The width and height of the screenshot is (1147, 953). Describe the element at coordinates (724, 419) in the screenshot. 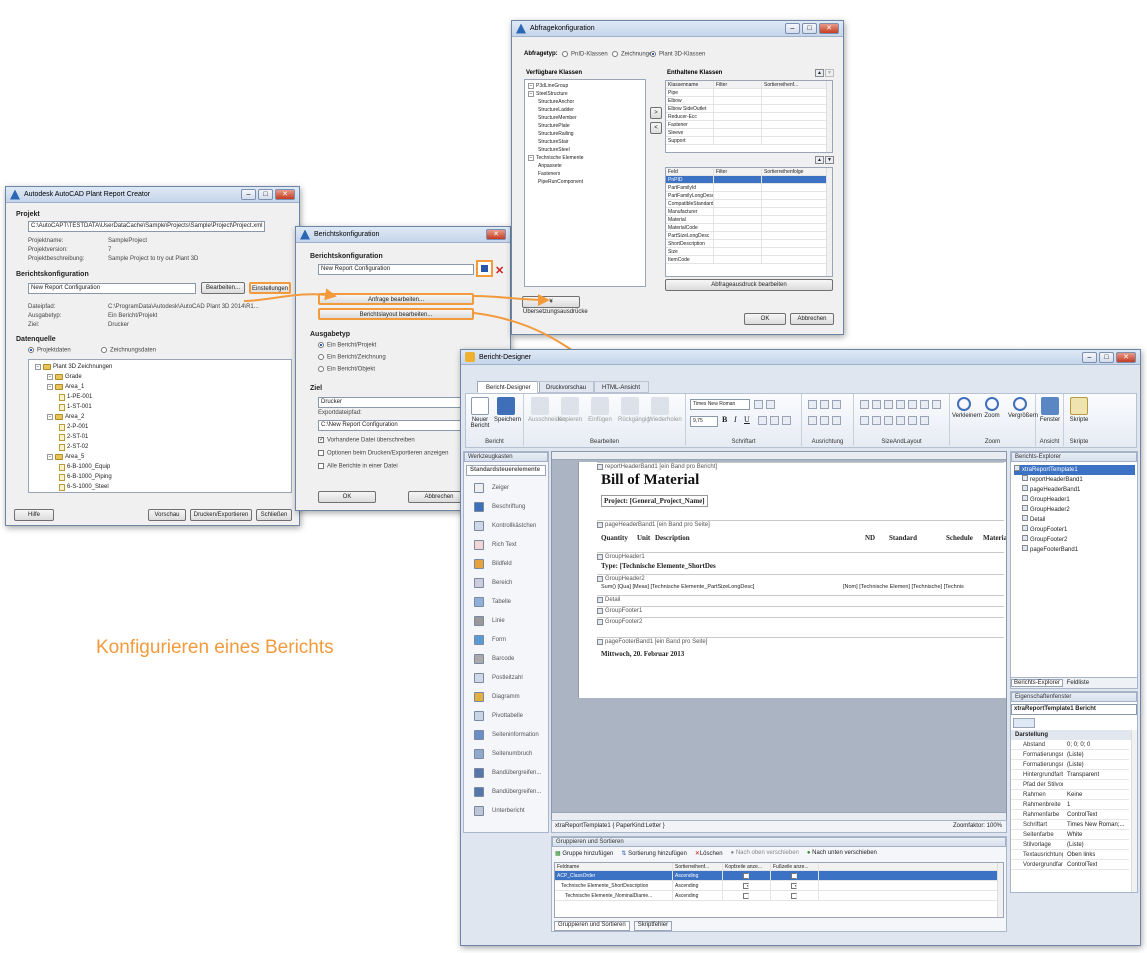

I see `bold-button: B` at that location.